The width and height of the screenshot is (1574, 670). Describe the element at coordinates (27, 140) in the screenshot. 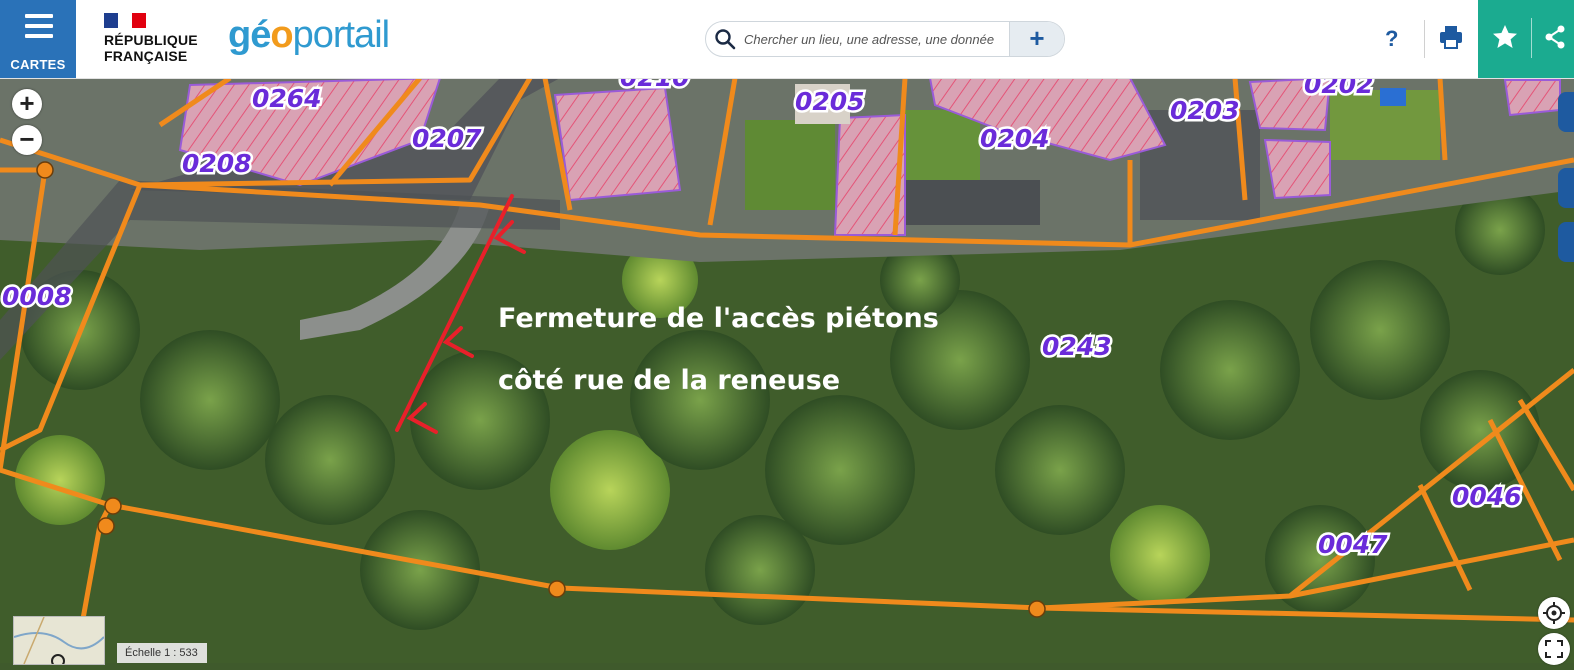

I see `zoom-out-button: −` at that location.